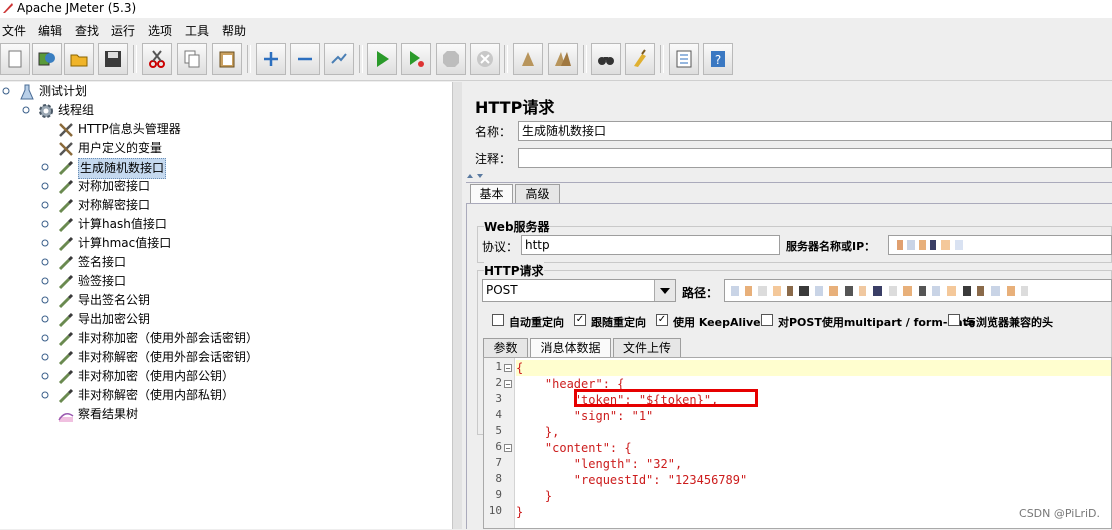  I want to click on templates-icon, so click(46, 59).